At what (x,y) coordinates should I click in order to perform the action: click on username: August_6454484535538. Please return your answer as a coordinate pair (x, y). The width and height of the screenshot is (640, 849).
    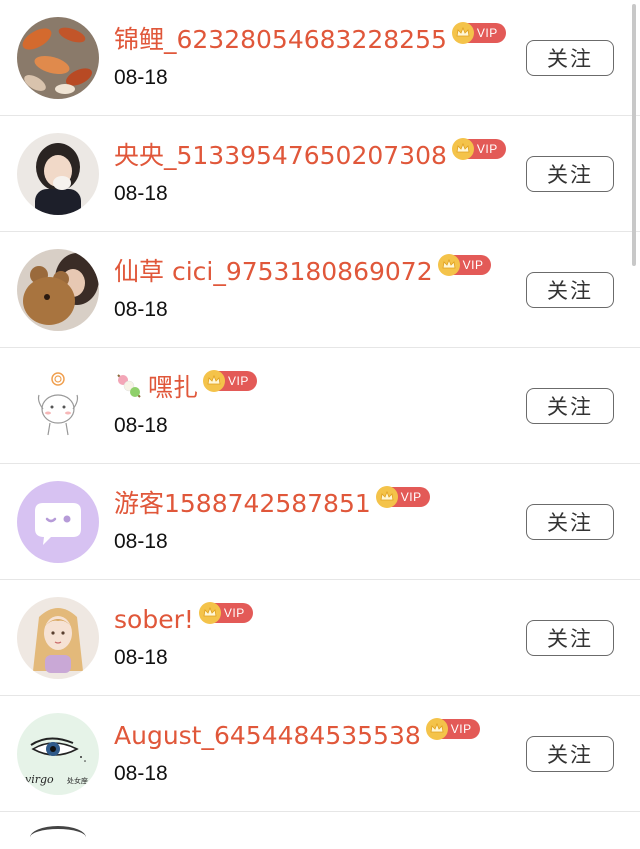
    Looking at the image, I should click on (267, 736).